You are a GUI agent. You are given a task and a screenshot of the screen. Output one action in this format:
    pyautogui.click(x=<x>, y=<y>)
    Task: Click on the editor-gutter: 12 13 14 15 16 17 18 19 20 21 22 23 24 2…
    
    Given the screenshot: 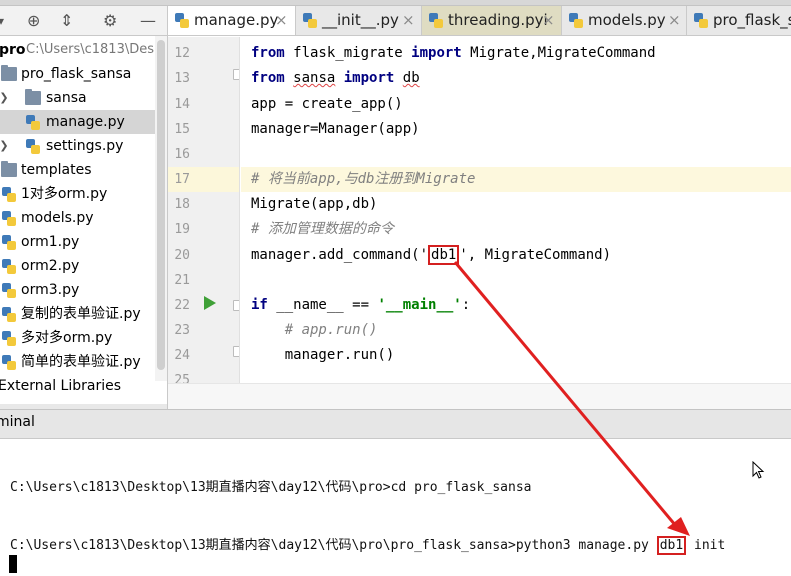 What is the action you would take?
    pyautogui.click(x=204, y=210)
    